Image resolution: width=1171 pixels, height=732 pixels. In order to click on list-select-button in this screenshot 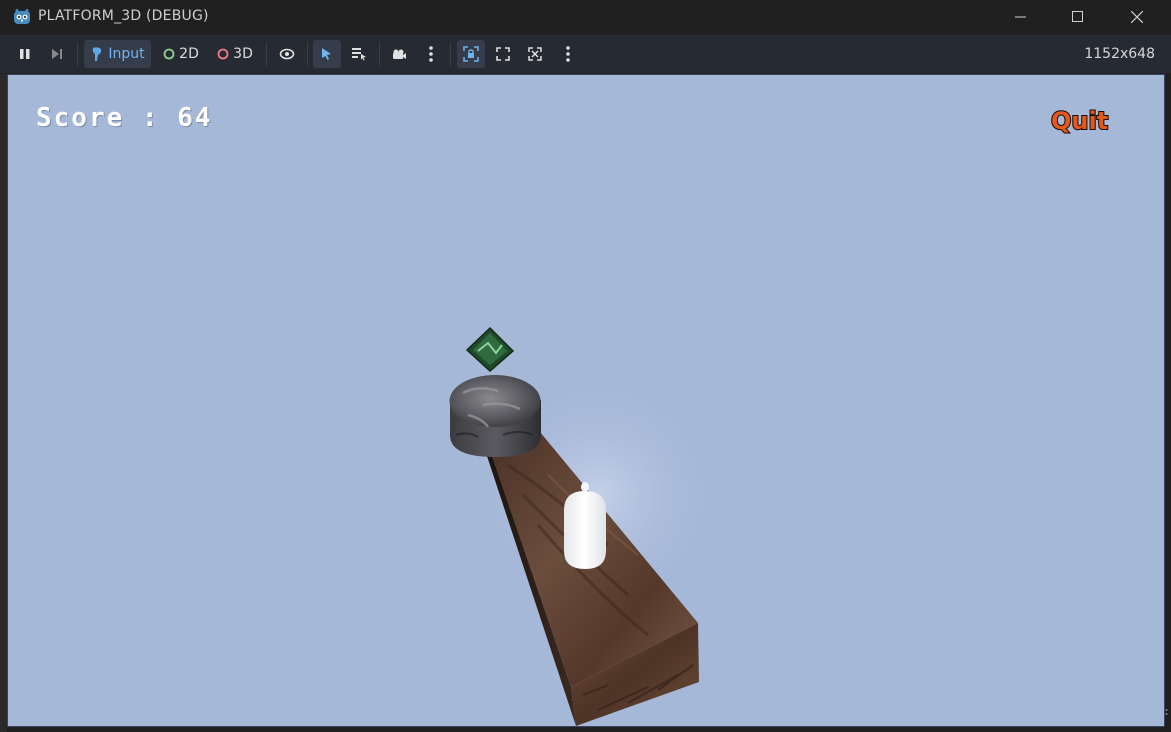, I will do `click(359, 54)`.